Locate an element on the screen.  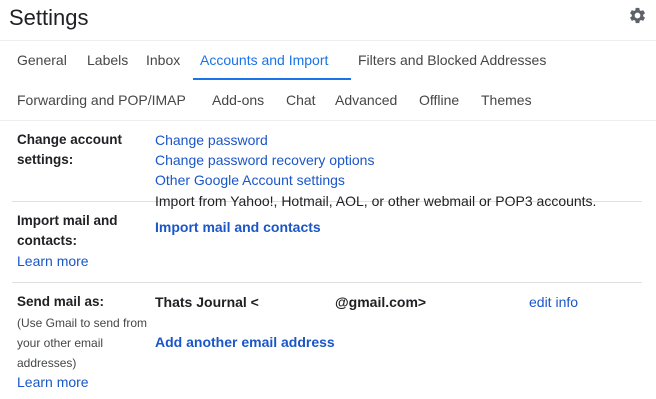
page-title: Settings is located at coordinates (49, 17).